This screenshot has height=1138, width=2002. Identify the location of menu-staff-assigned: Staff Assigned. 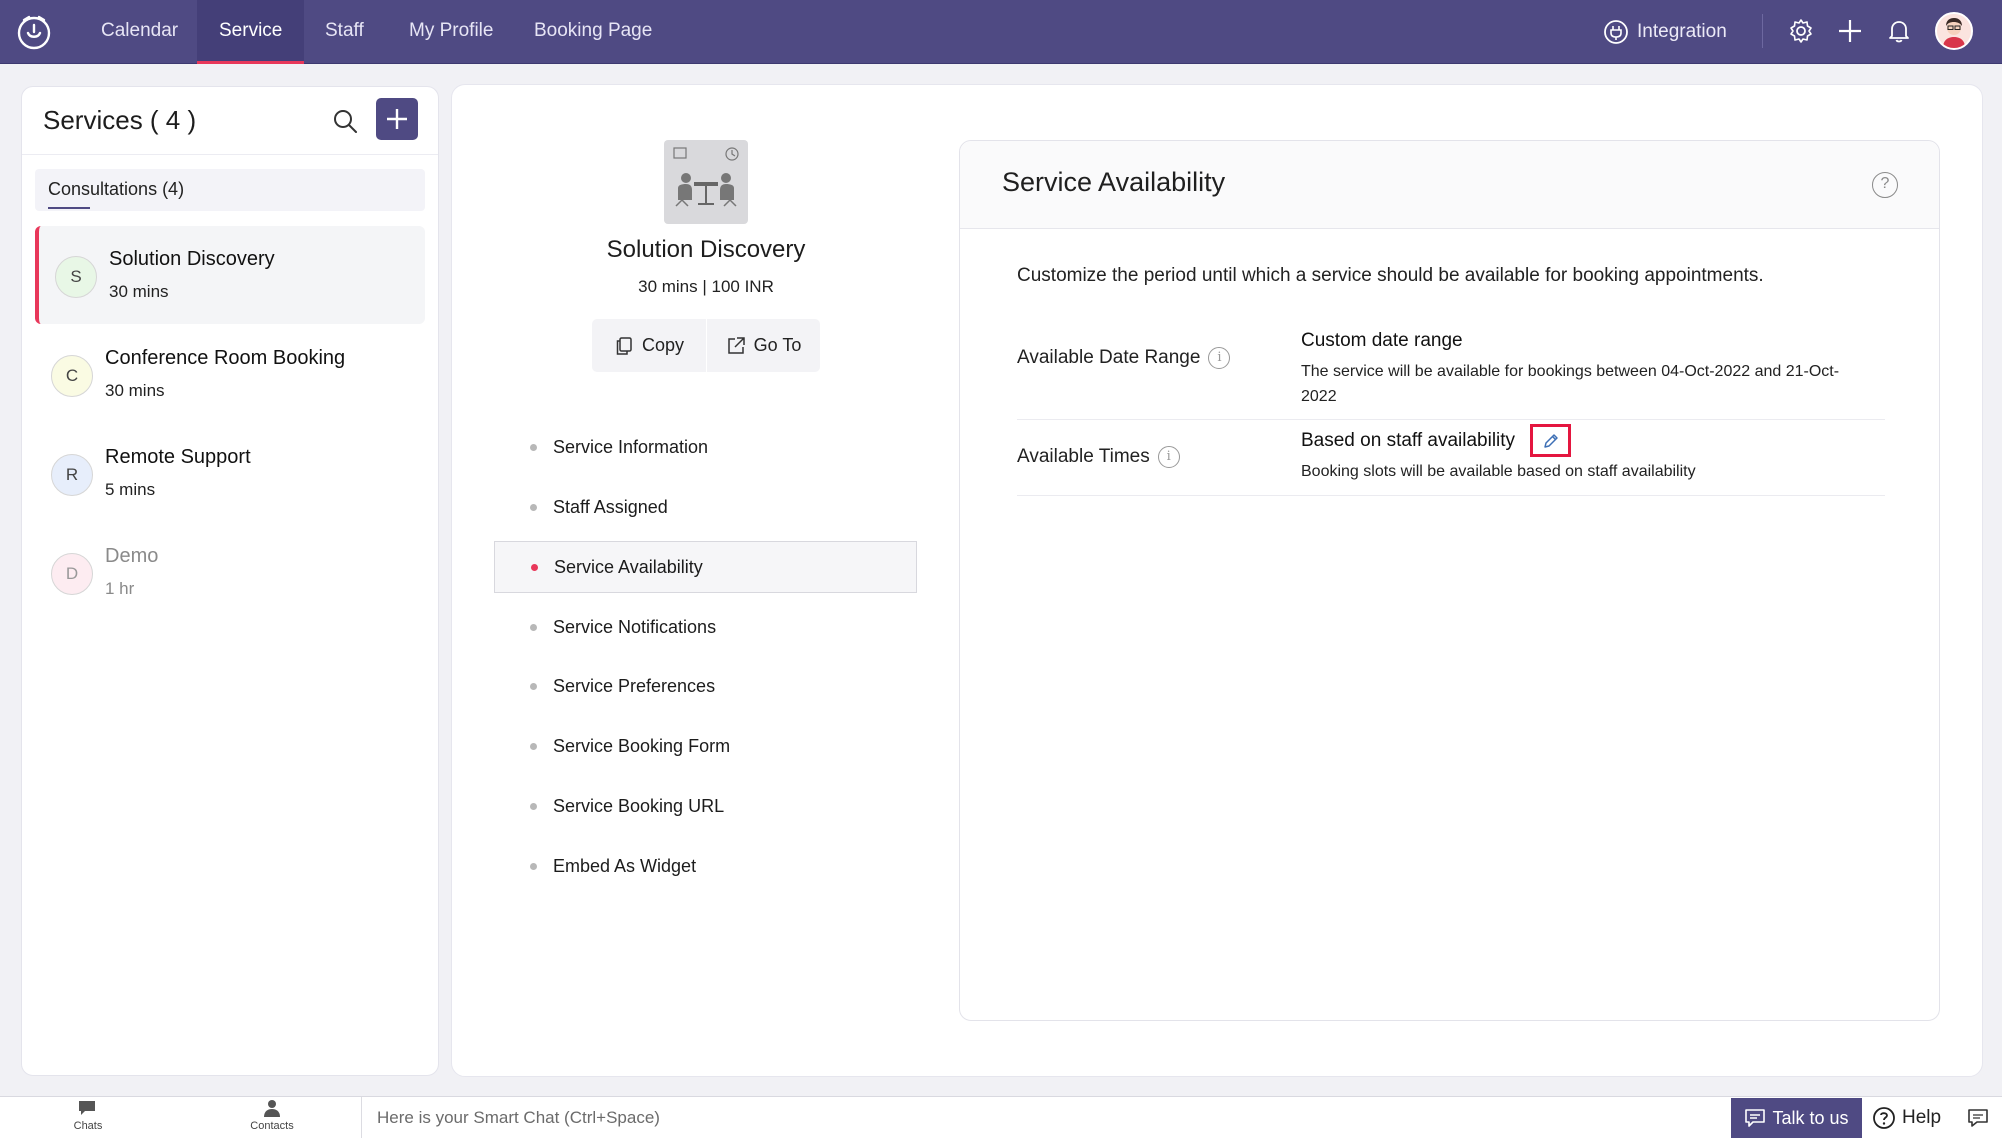
(705, 507).